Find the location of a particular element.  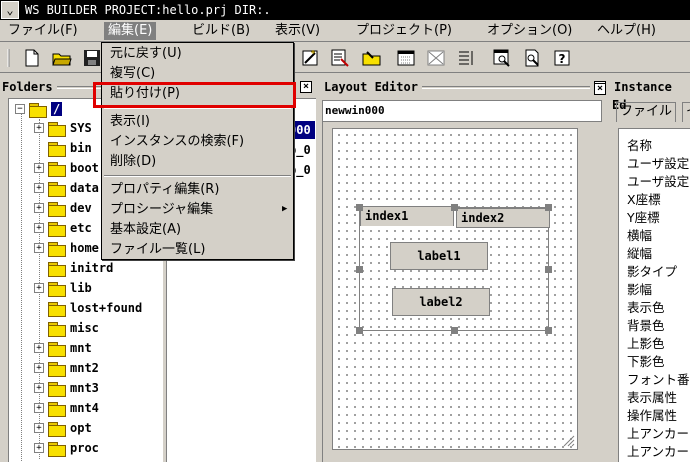

wand-icon is located at coordinates (310, 58).